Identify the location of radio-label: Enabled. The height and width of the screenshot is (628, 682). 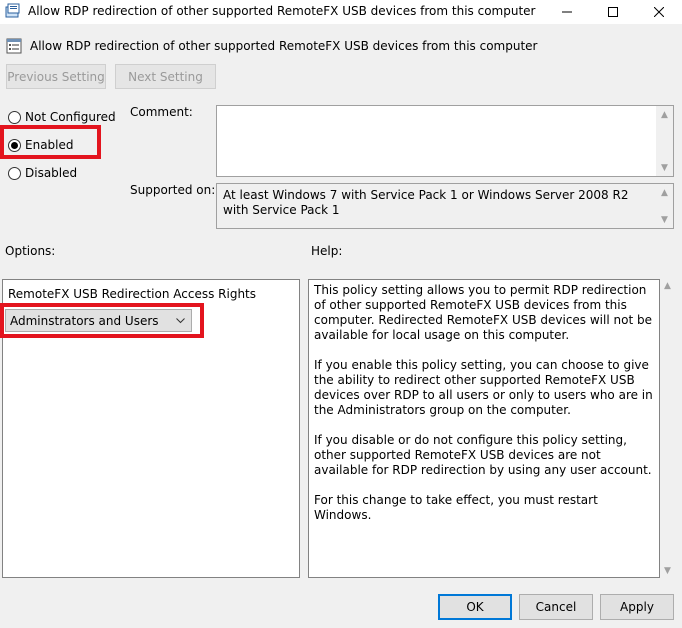
(49, 145).